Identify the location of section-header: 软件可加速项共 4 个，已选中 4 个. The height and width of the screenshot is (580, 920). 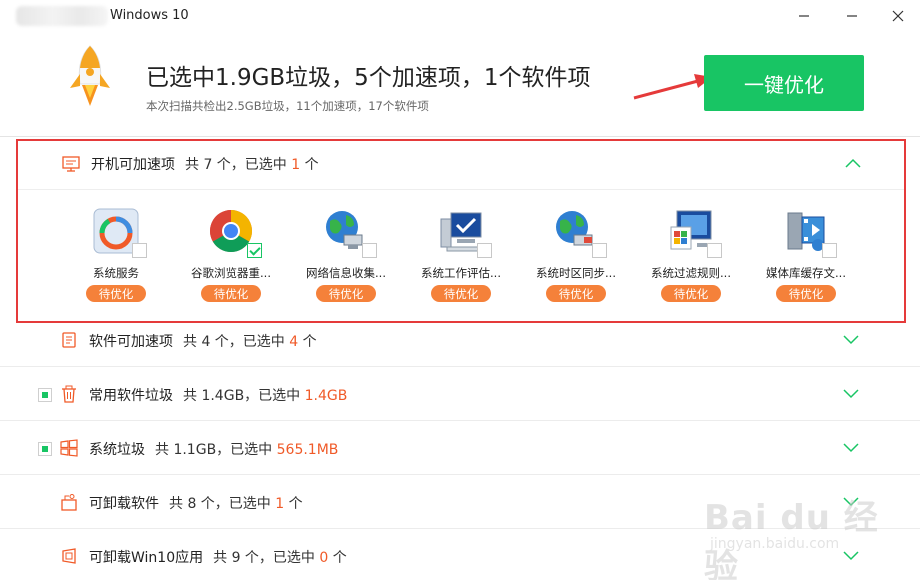
(203, 341).